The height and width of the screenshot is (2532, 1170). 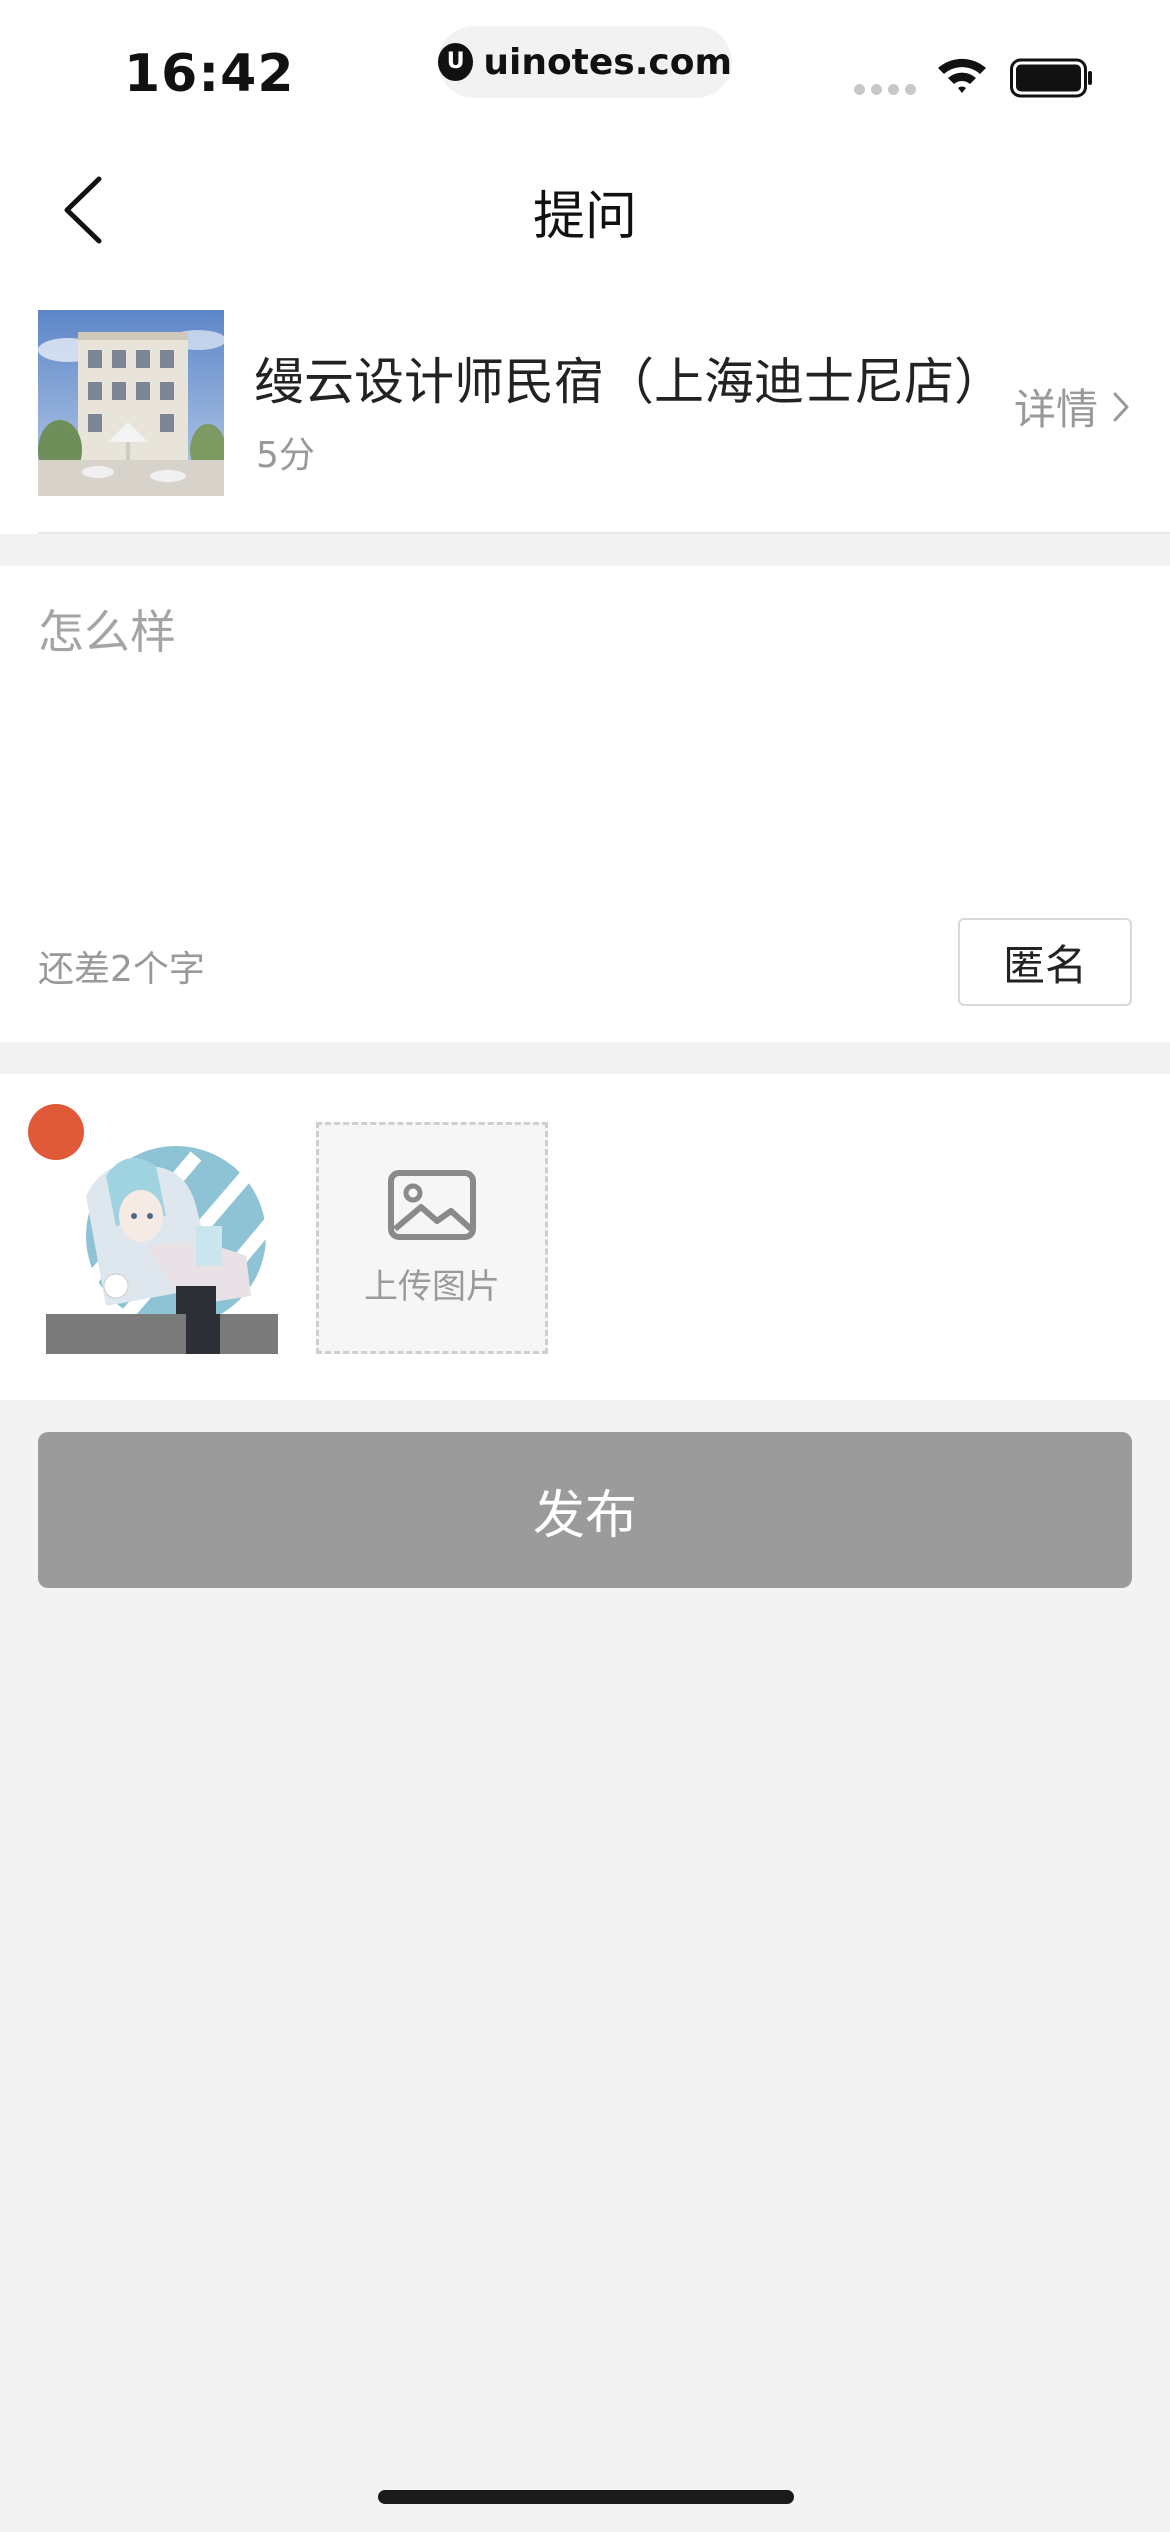 I want to click on site-logo-letter: U, so click(x=455, y=61).